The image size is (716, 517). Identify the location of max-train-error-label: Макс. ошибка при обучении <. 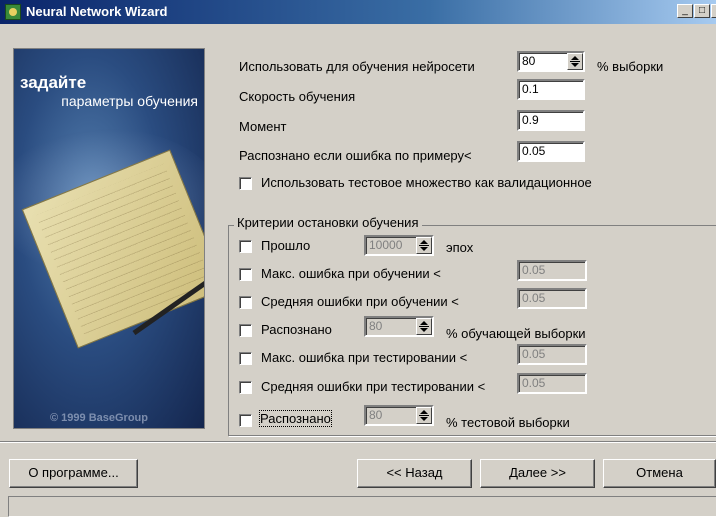
(351, 273).